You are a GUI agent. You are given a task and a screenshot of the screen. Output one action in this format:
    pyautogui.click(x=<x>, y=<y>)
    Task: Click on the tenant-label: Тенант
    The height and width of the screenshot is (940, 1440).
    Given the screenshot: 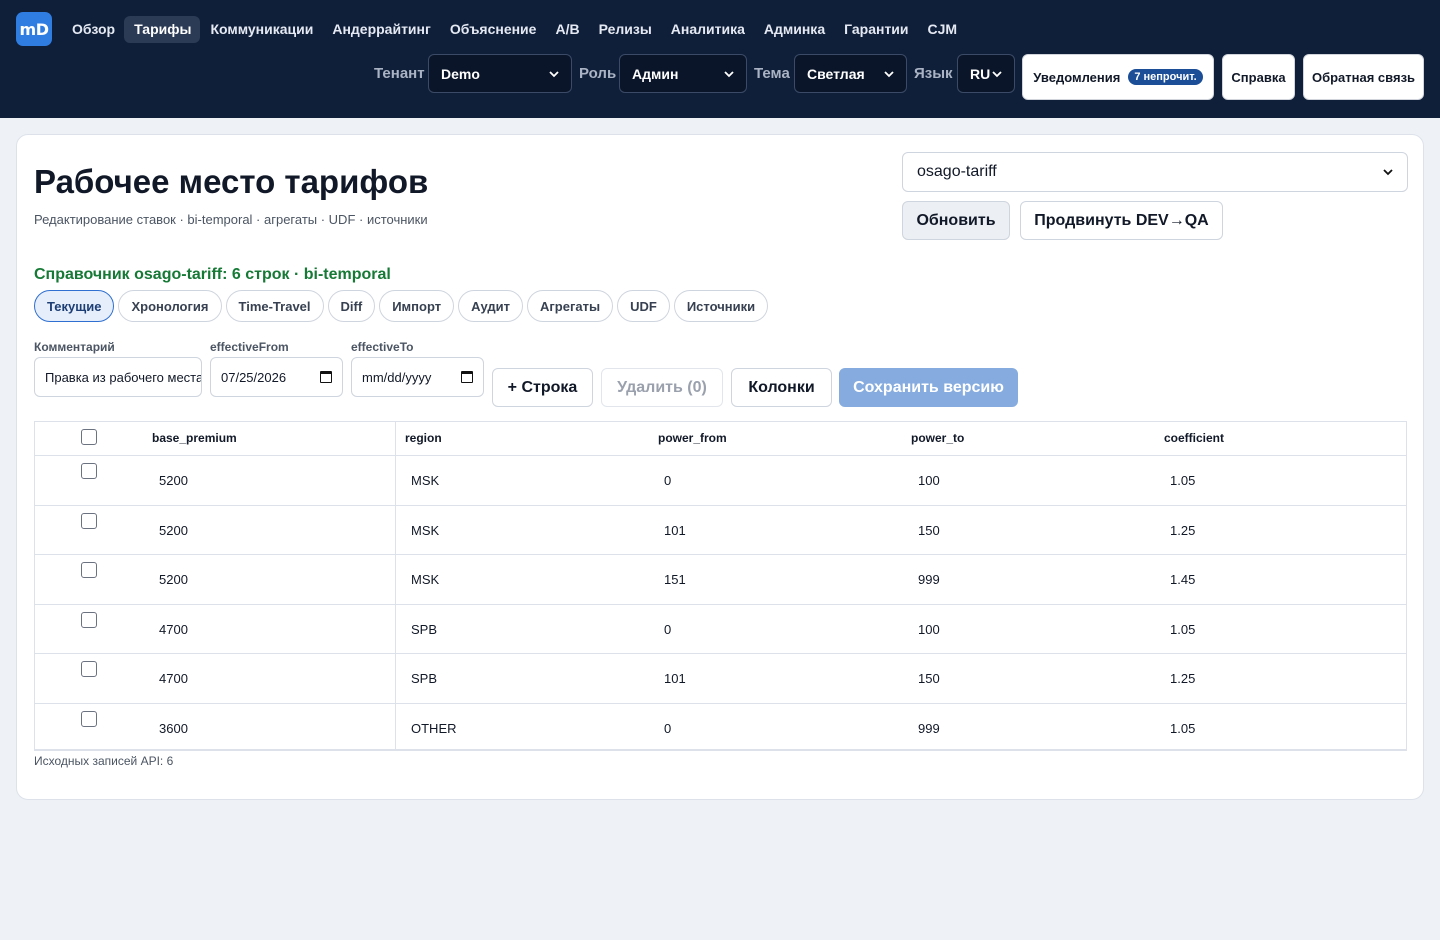 What is the action you would take?
    pyautogui.click(x=399, y=73)
    